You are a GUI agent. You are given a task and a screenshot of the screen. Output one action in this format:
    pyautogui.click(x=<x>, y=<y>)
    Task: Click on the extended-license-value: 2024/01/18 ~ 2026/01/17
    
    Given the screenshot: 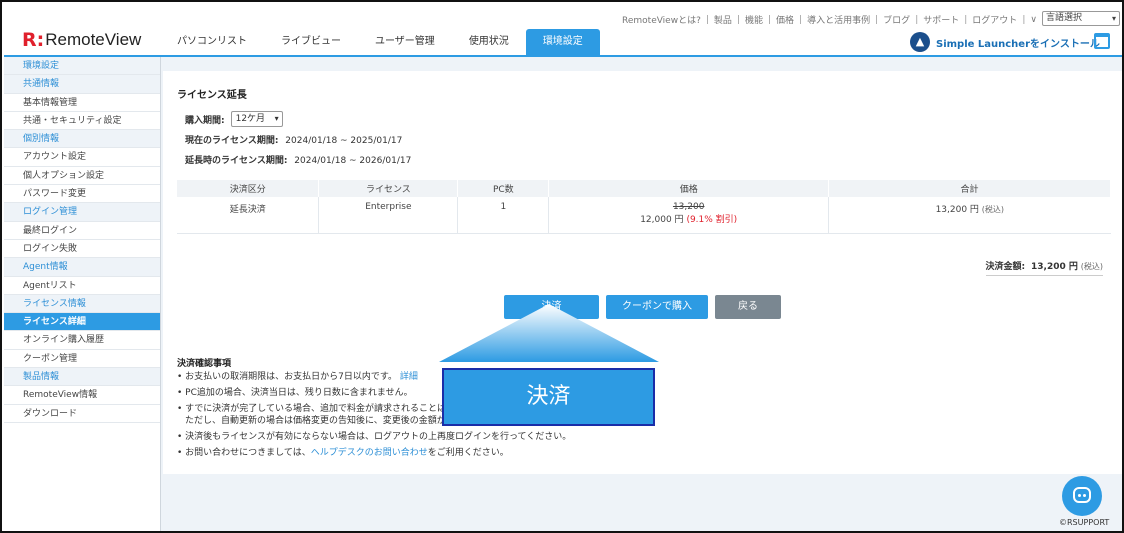 What is the action you would take?
    pyautogui.click(x=353, y=161)
    